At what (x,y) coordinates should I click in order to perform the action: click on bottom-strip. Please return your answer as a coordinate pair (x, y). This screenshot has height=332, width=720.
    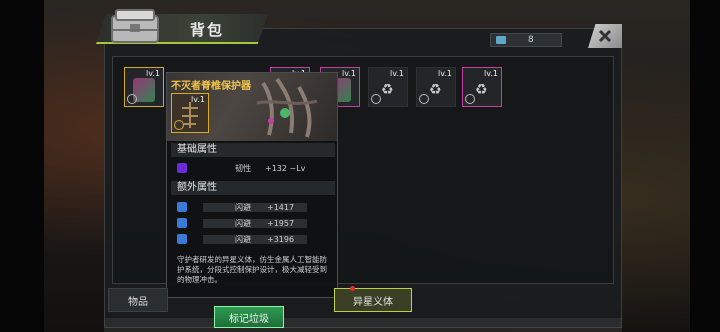
    Looking at the image, I should click on (363, 325).